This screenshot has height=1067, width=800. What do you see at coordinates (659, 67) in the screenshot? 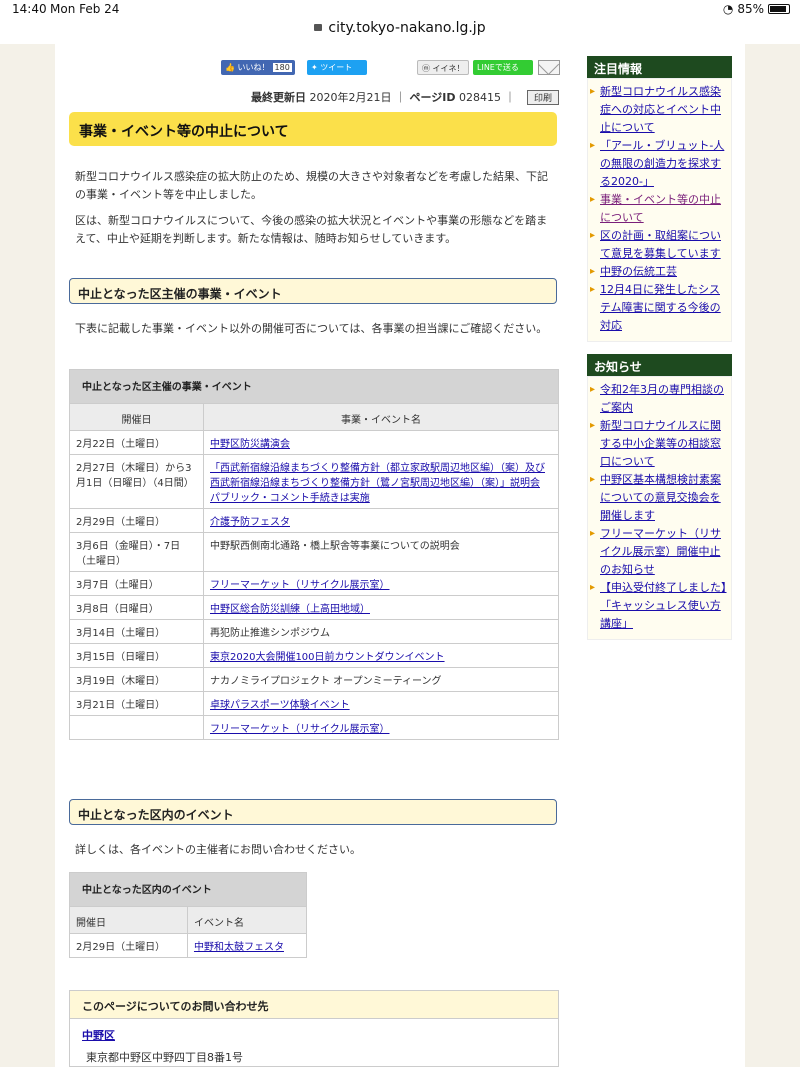
I see `featured-heading: 注目情報` at bounding box center [659, 67].